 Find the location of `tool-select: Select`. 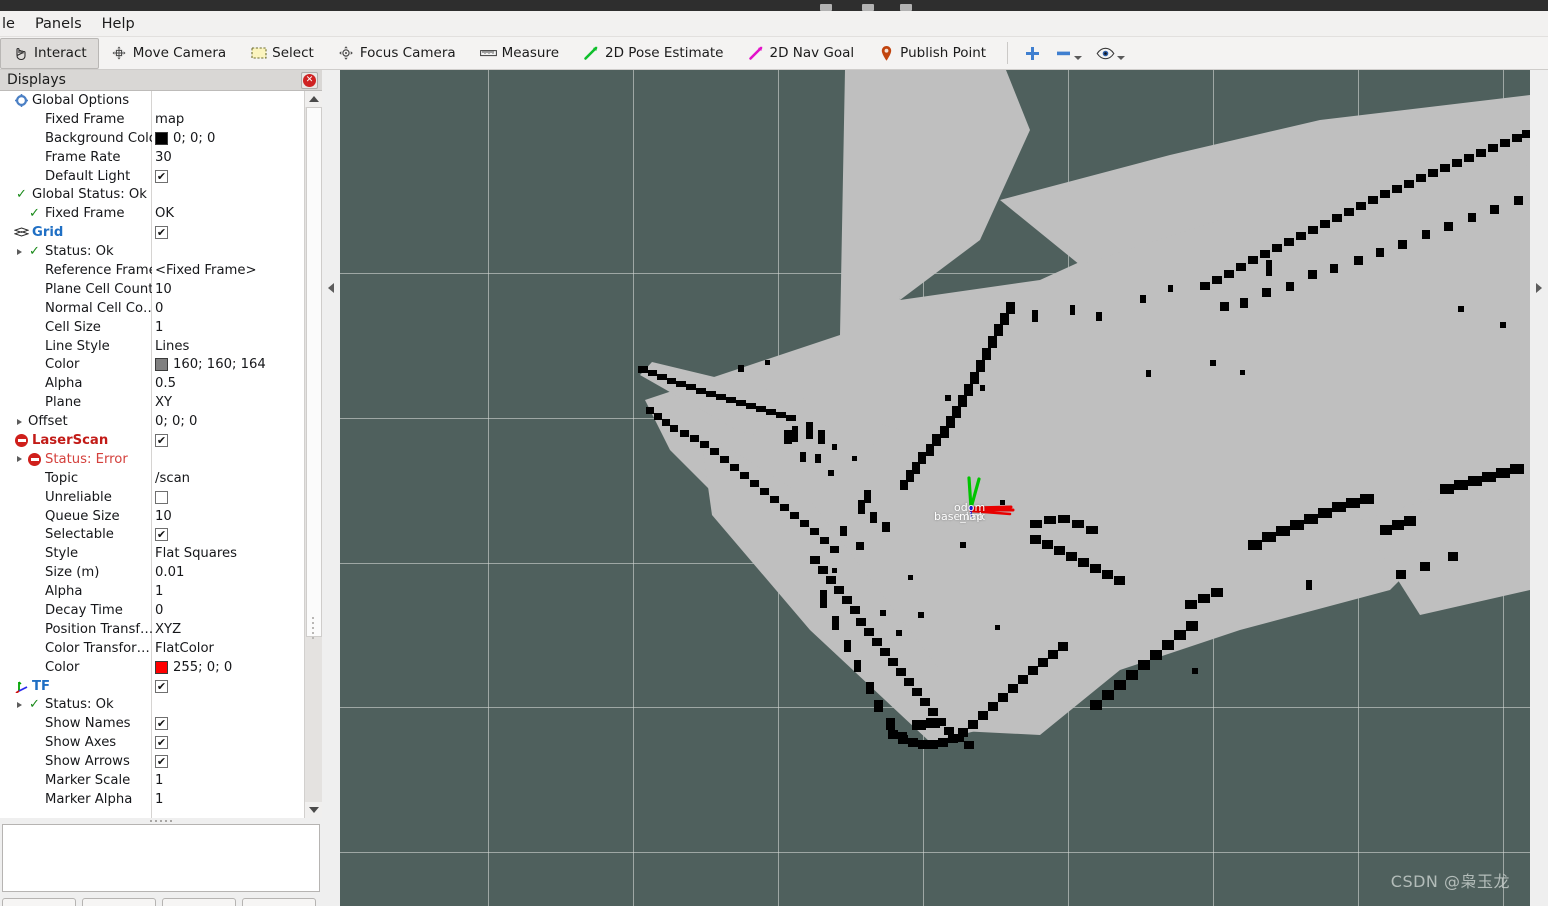

tool-select: Select is located at coordinates (282, 53).